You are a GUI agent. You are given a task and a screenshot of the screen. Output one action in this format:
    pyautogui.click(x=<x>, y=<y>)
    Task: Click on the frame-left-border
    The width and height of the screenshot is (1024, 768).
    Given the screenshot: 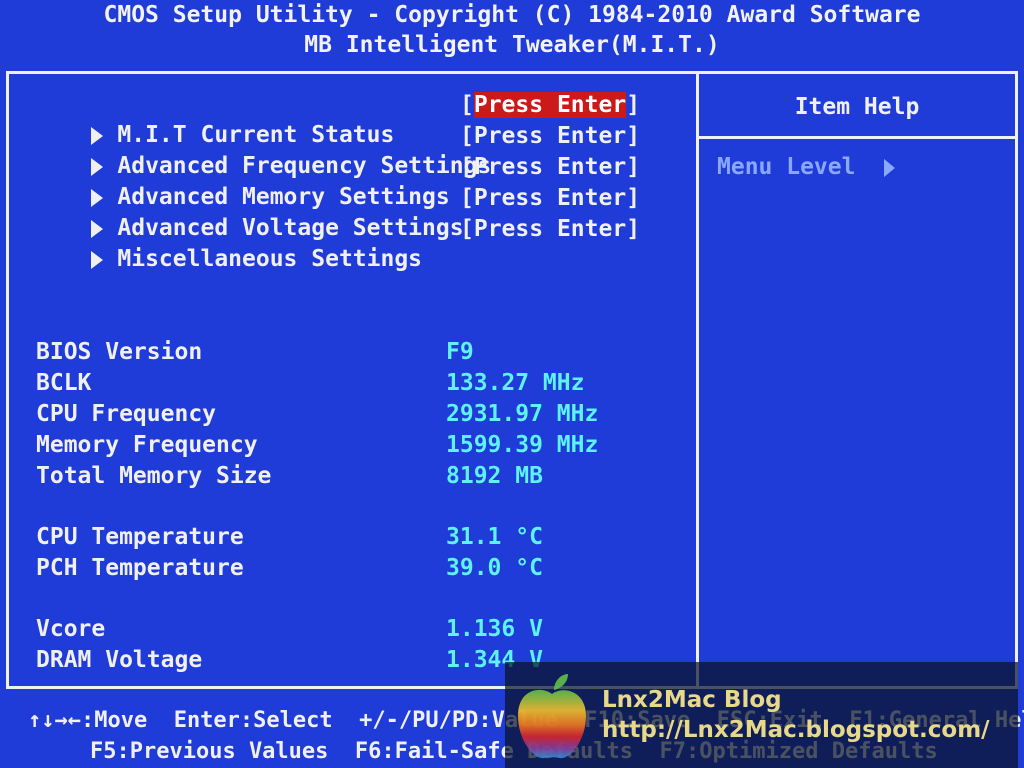 What is the action you would take?
    pyautogui.click(x=7, y=380)
    